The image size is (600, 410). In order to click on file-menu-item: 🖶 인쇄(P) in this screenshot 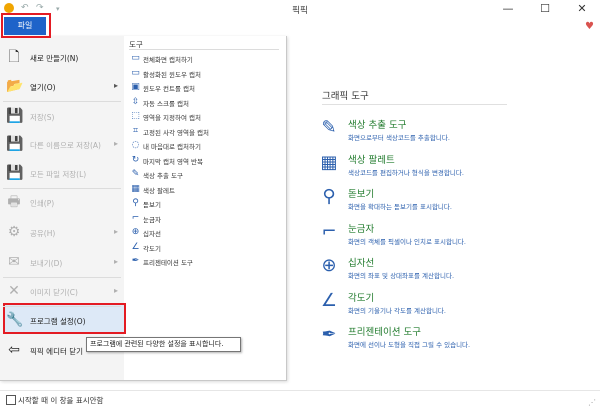, I will do `click(62, 203)`.